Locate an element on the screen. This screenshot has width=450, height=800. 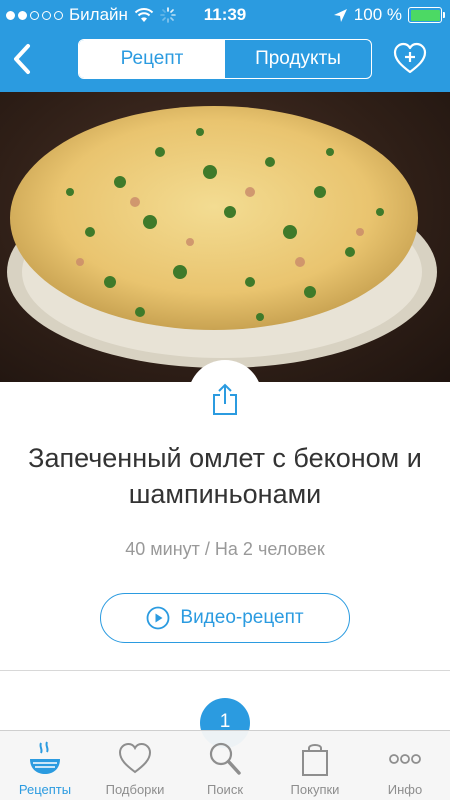
heart-icon is located at coordinates (135, 758).